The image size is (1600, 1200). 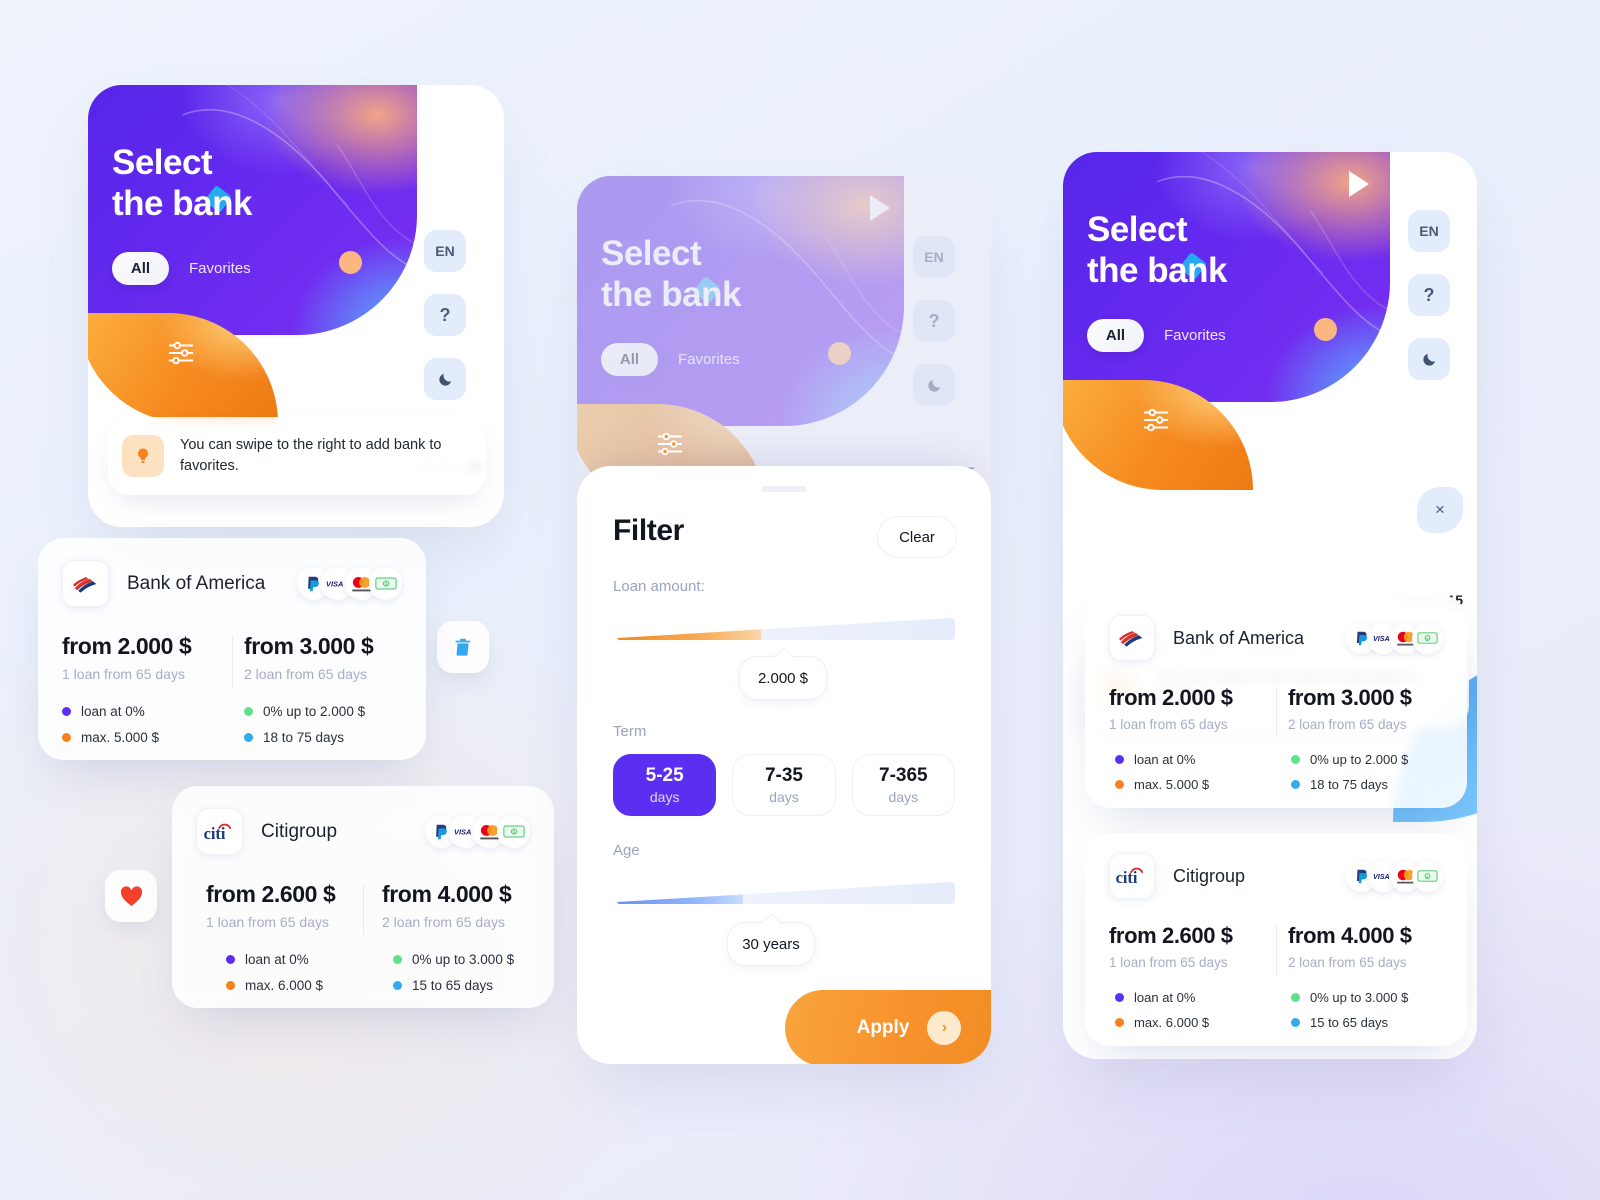 I want to click on feature-item: max. 5.000 $, so click(x=1191, y=784).